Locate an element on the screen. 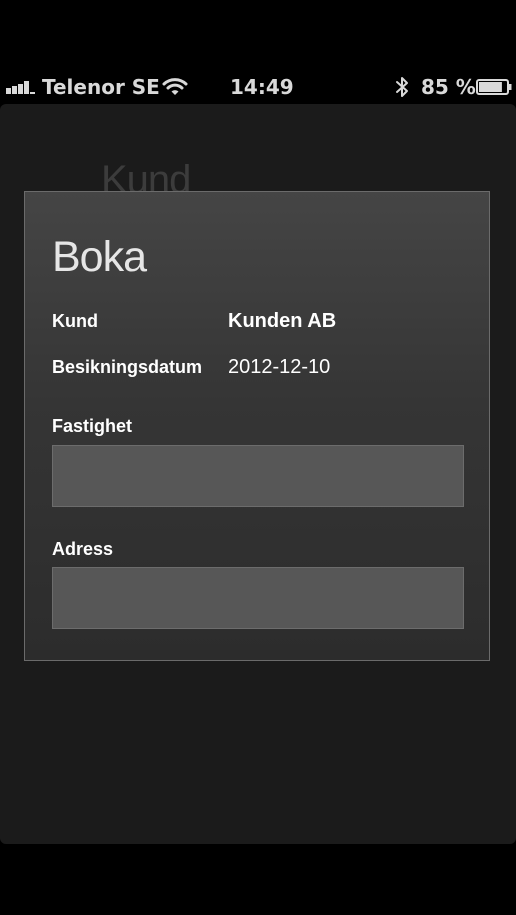  battery-percentage: 85 % is located at coordinates (448, 87).